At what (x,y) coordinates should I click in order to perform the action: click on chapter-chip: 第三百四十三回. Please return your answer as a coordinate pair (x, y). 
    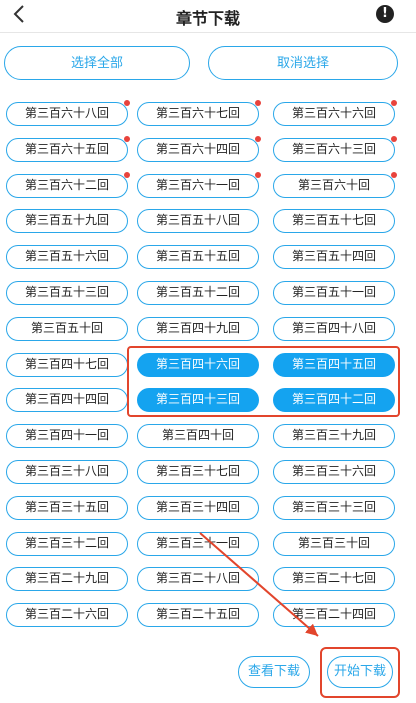
    Looking at the image, I should click on (198, 400).